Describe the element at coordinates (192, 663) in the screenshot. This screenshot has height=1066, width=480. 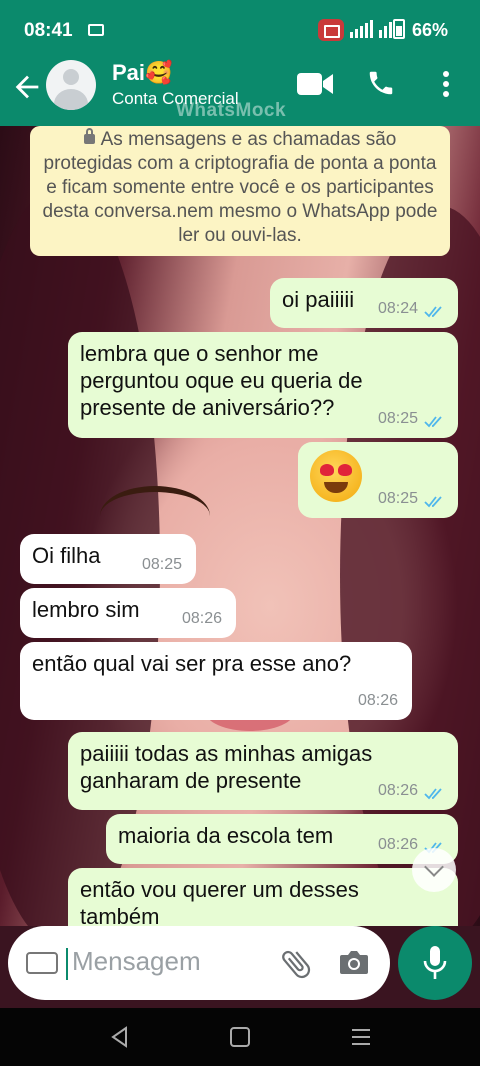
I see `message-text: então qual vai ser pra esse ano?` at that location.